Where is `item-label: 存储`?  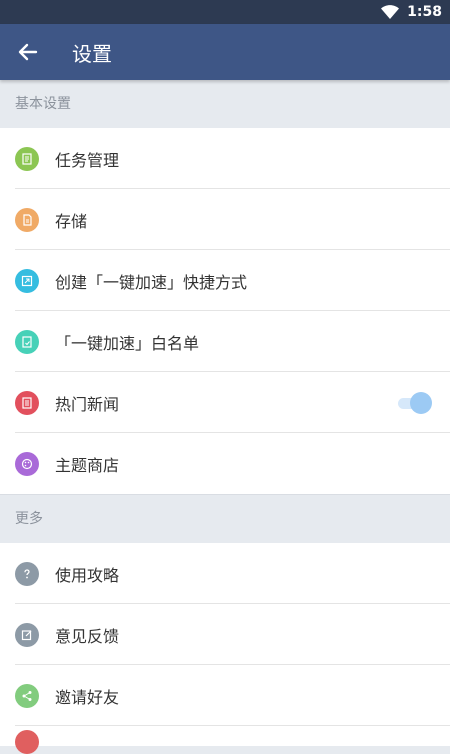 item-label: 存储 is located at coordinates (71, 221).